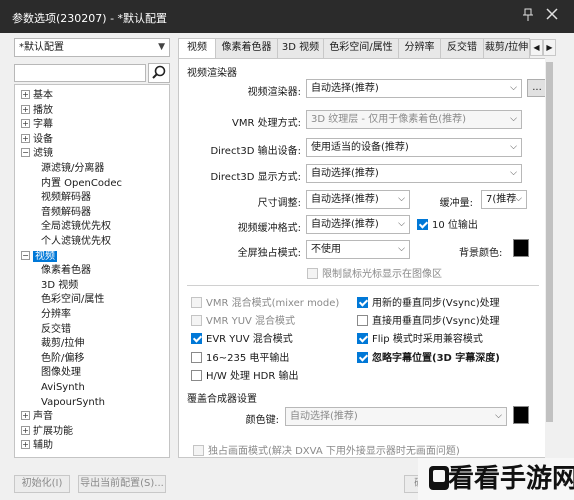 Image resolution: width=574 pixels, height=500 pixels. What do you see at coordinates (72, 299) in the screenshot?
I see `tree-item: 色彩空间/属性` at bounding box center [72, 299].